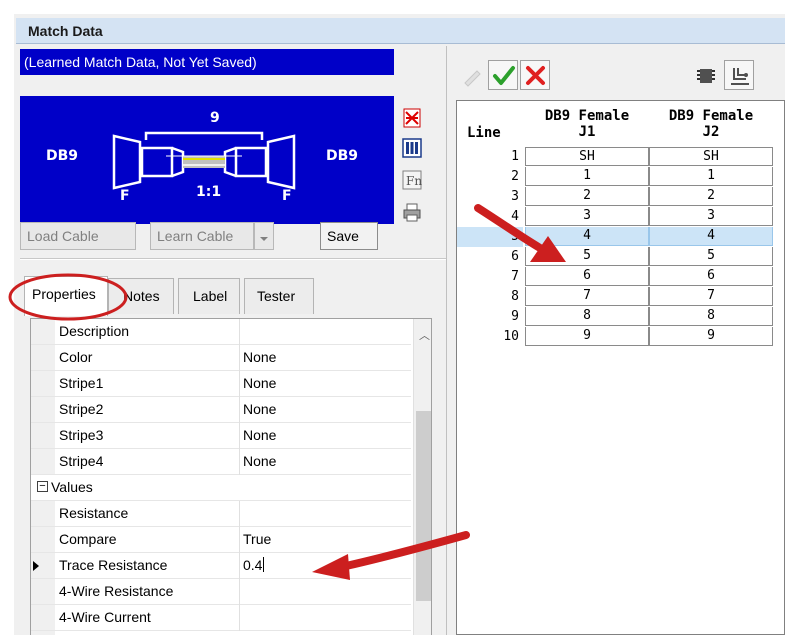 The height and width of the screenshot is (635, 785). Describe the element at coordinates (221, 462) in the screenshot. I see `property-row-stripe4: Stripe4 None` at that location.